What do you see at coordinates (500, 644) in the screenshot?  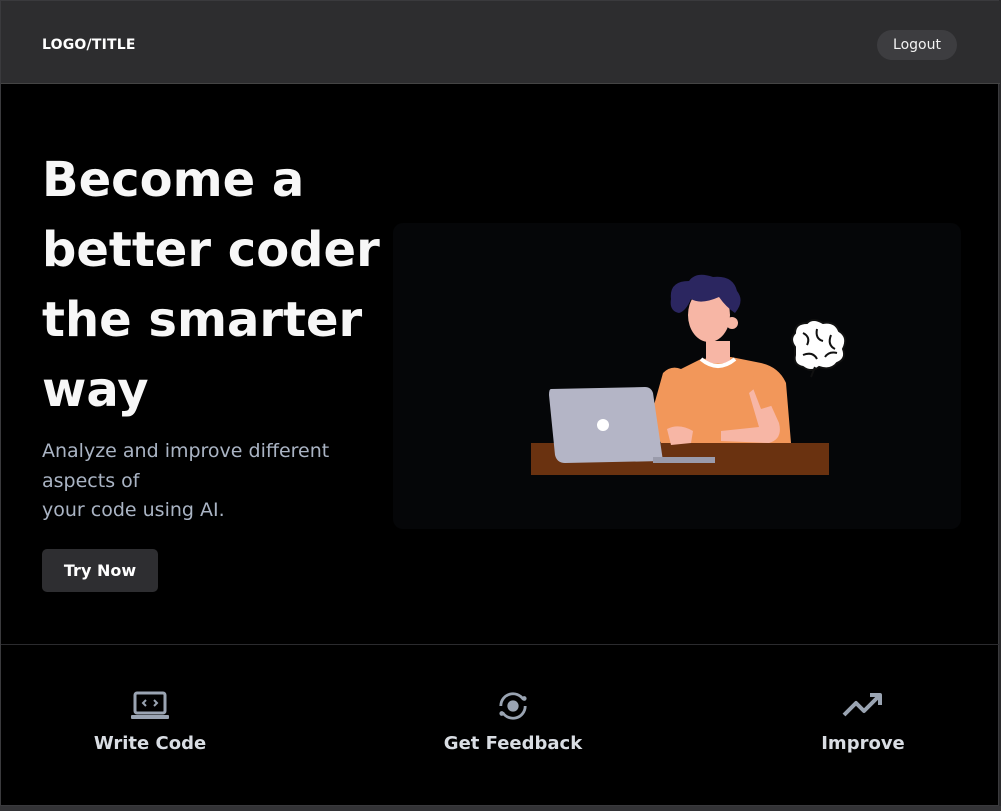 I see `section-divider` at bounding box center [500, 644].